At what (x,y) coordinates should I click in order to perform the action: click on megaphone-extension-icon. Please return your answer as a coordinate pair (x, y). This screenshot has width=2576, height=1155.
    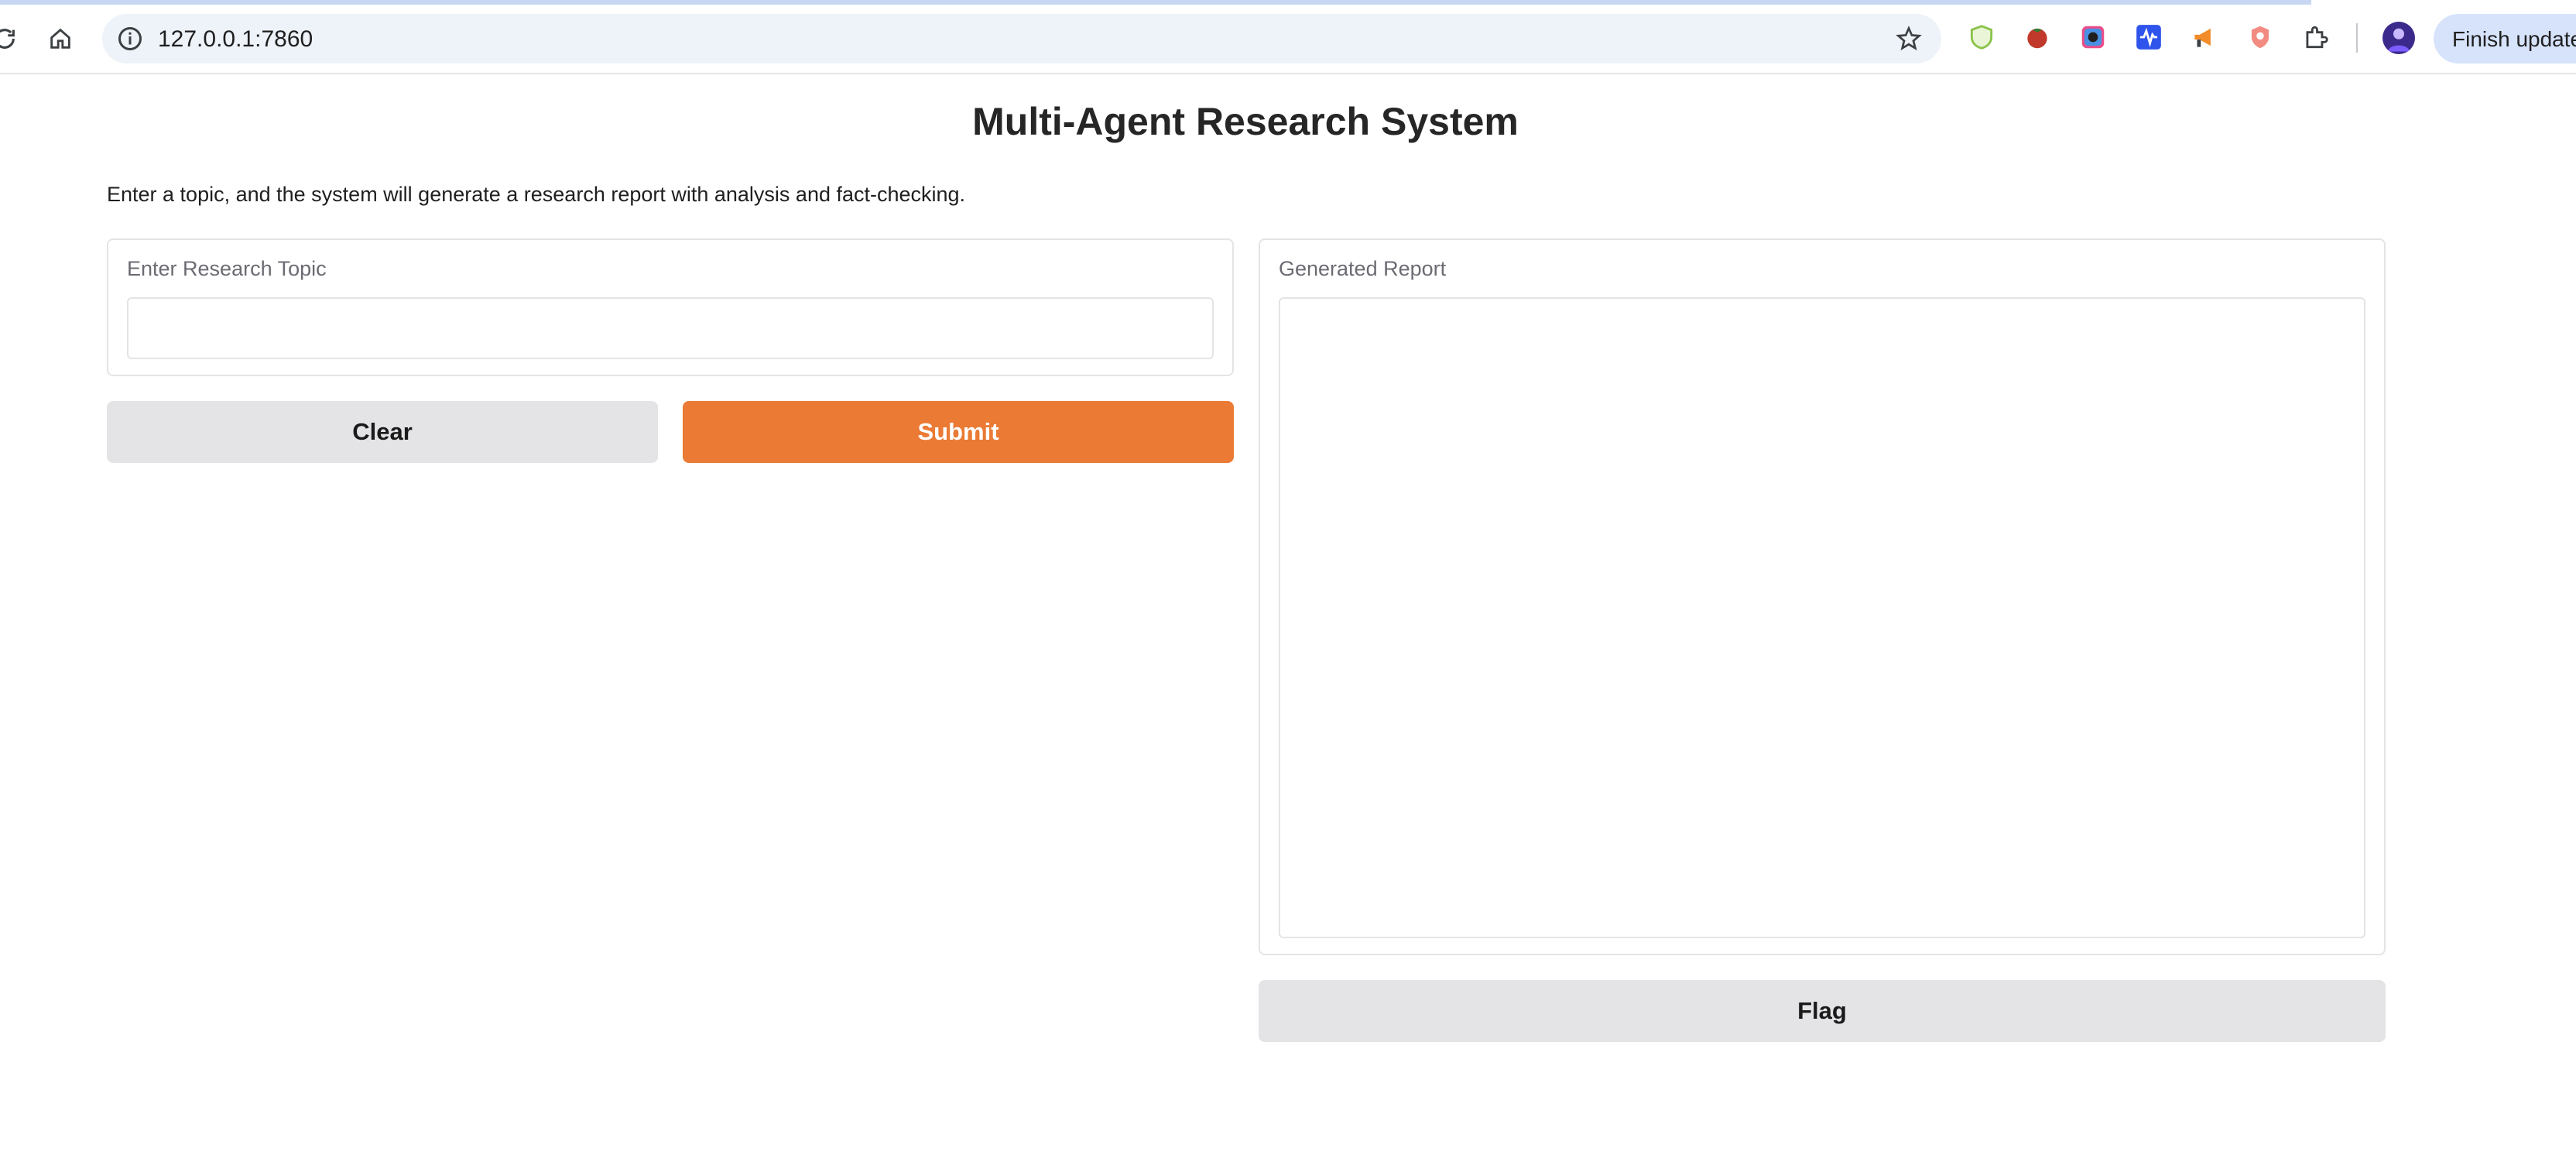
    Looking at the image, I should click on (2204, 37).